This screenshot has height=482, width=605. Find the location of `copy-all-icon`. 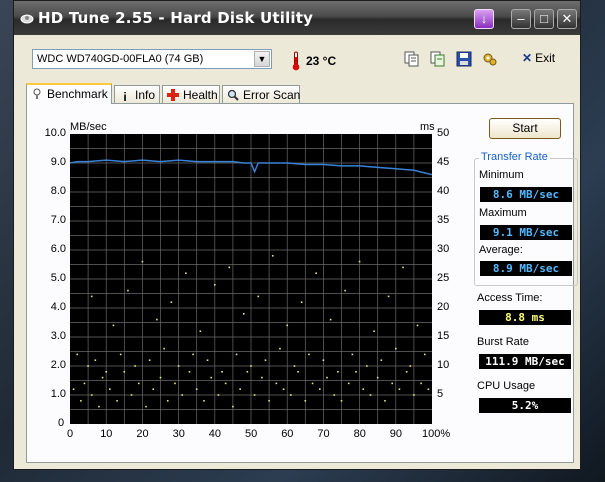

copy-all-icon is located at coordinates (438, 59).